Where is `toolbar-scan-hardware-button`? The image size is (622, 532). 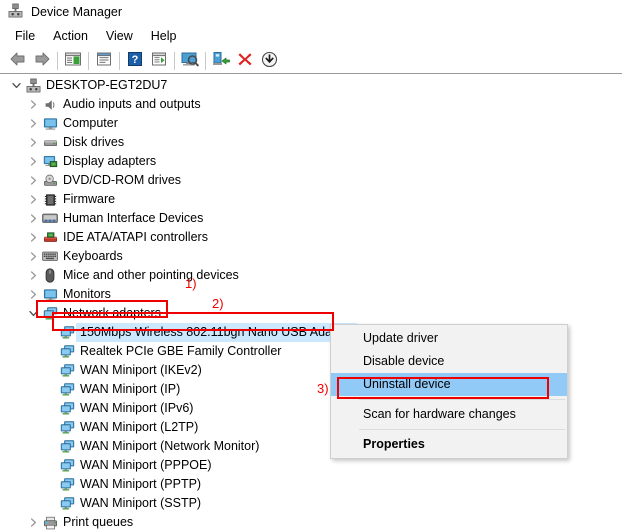 toolbar-scan-hardware-button is located at coordinates (190, 61).